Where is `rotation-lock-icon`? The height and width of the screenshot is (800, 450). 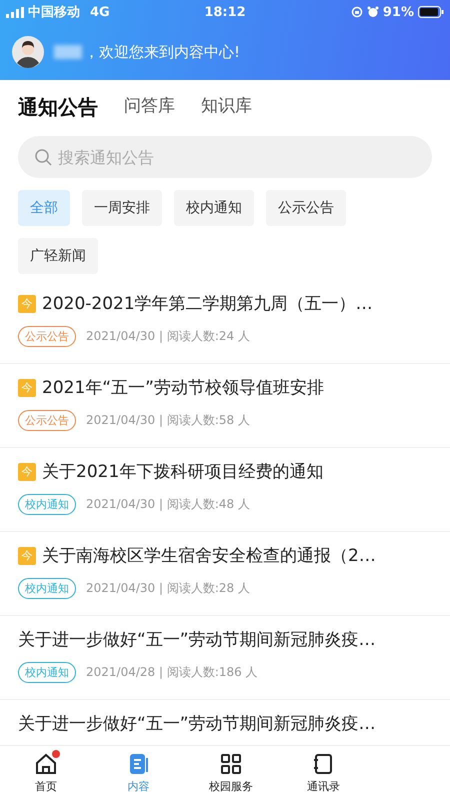 rotation-lock-icon is located at coordinates (356, 12).